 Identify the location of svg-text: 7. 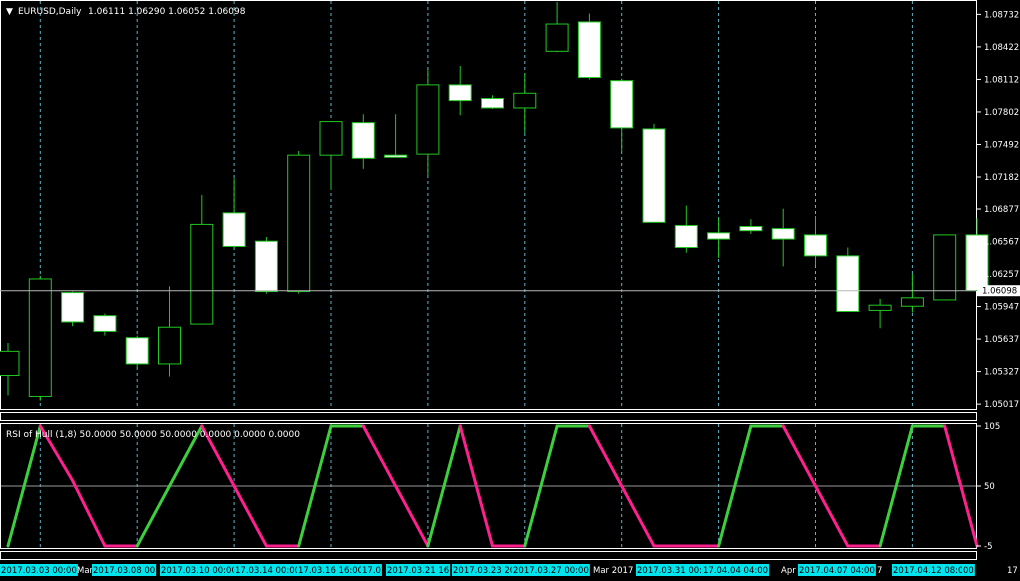
(879, 571).